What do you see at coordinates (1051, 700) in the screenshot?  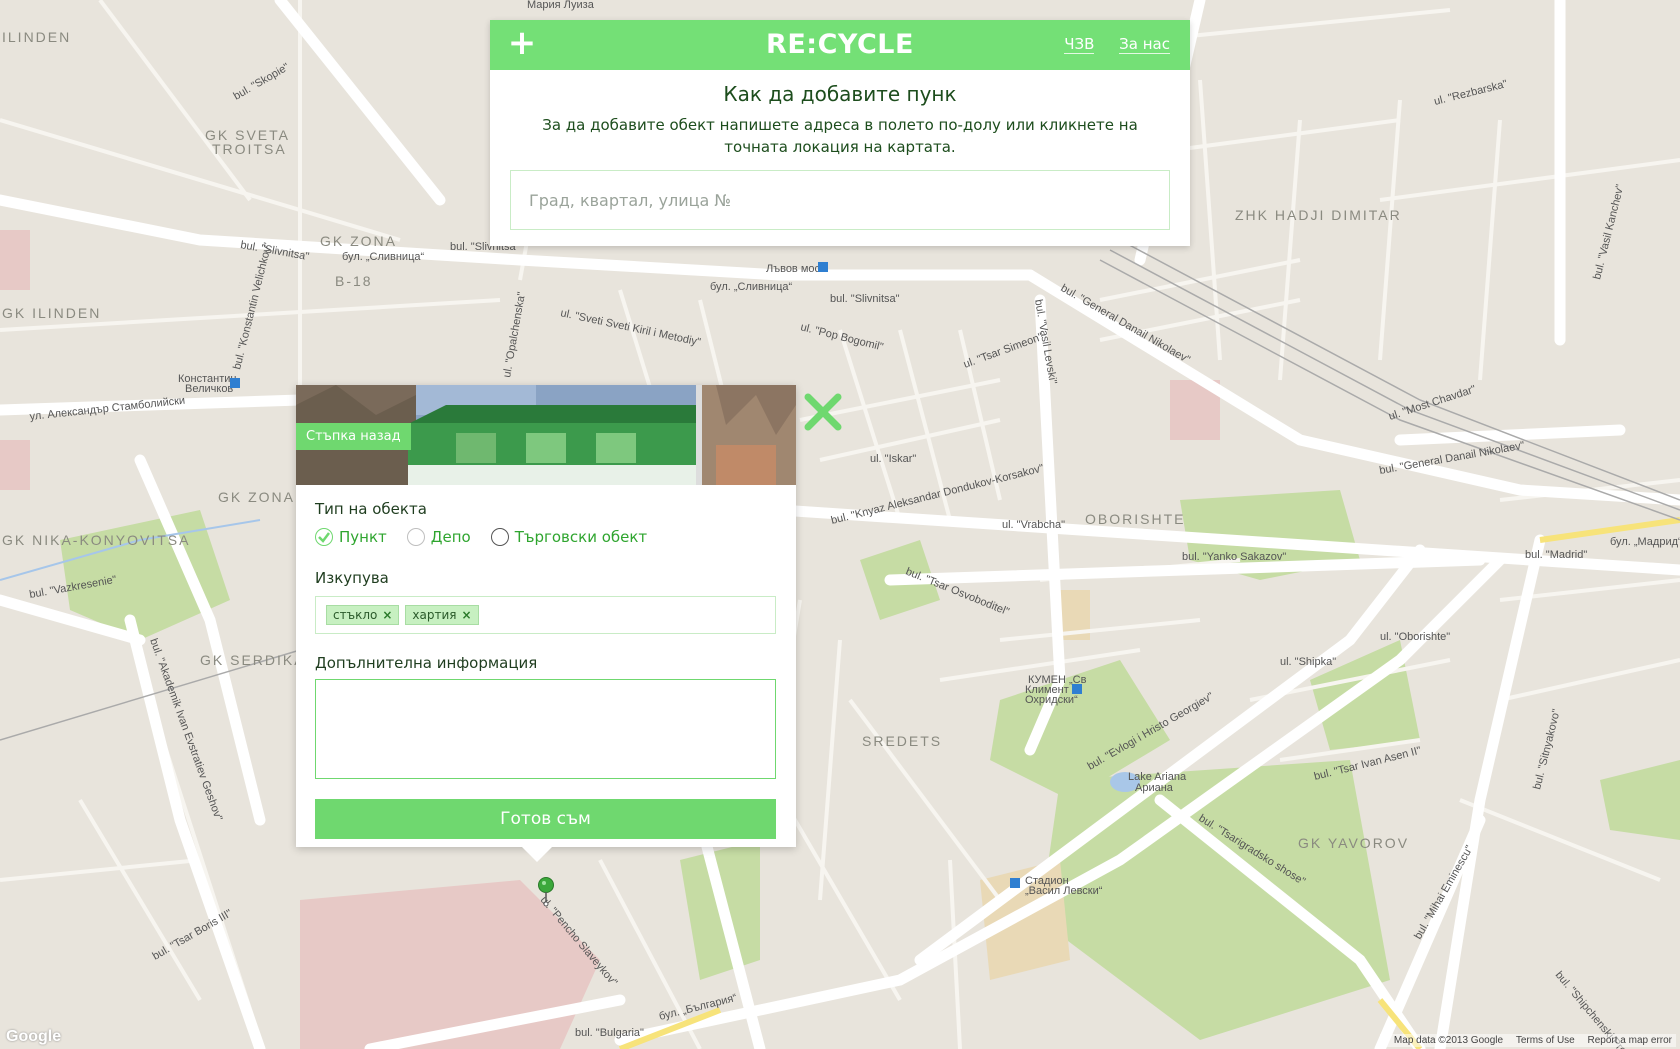 I see `landmark-label: Охридски“` at bounding box center [1051, 700].